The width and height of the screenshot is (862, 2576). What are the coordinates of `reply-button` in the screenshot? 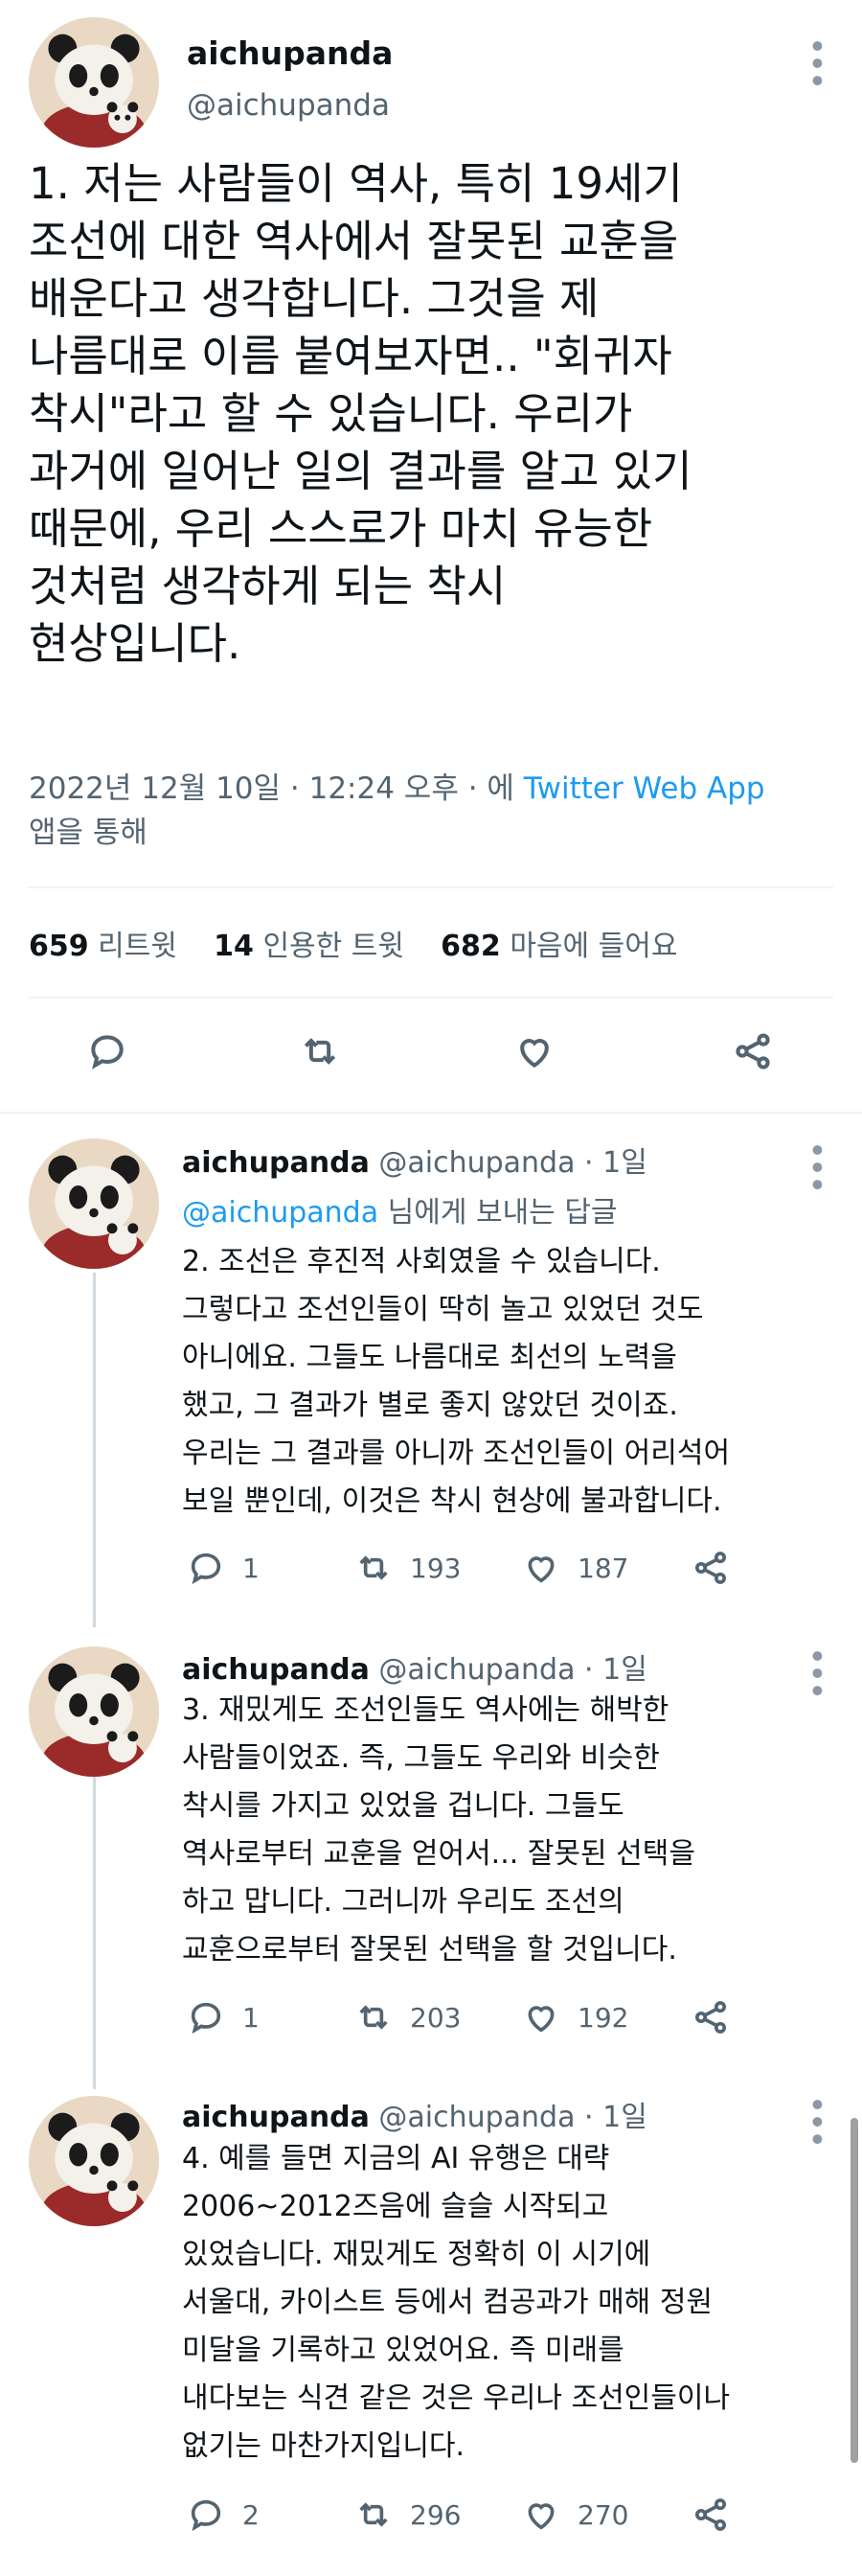 It's located at (107, 1053).